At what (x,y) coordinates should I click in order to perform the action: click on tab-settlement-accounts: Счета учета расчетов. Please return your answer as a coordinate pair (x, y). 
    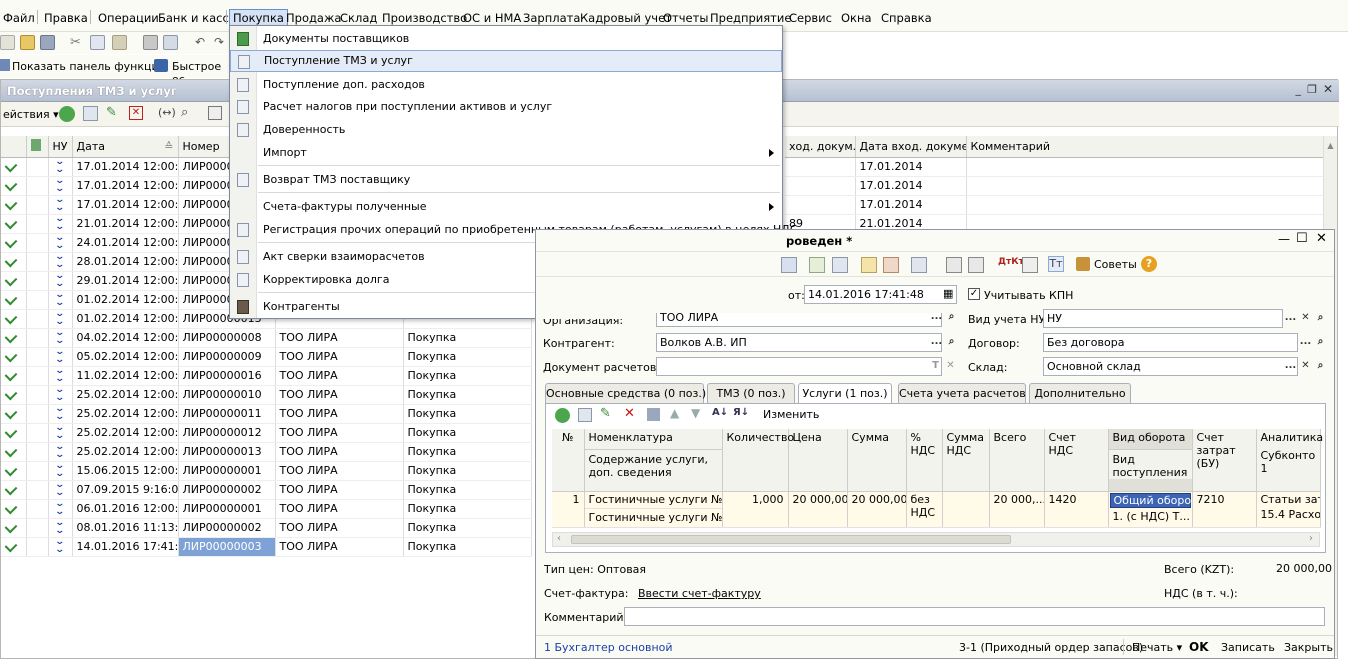
    Looking at the image, I should click on (962, 393).